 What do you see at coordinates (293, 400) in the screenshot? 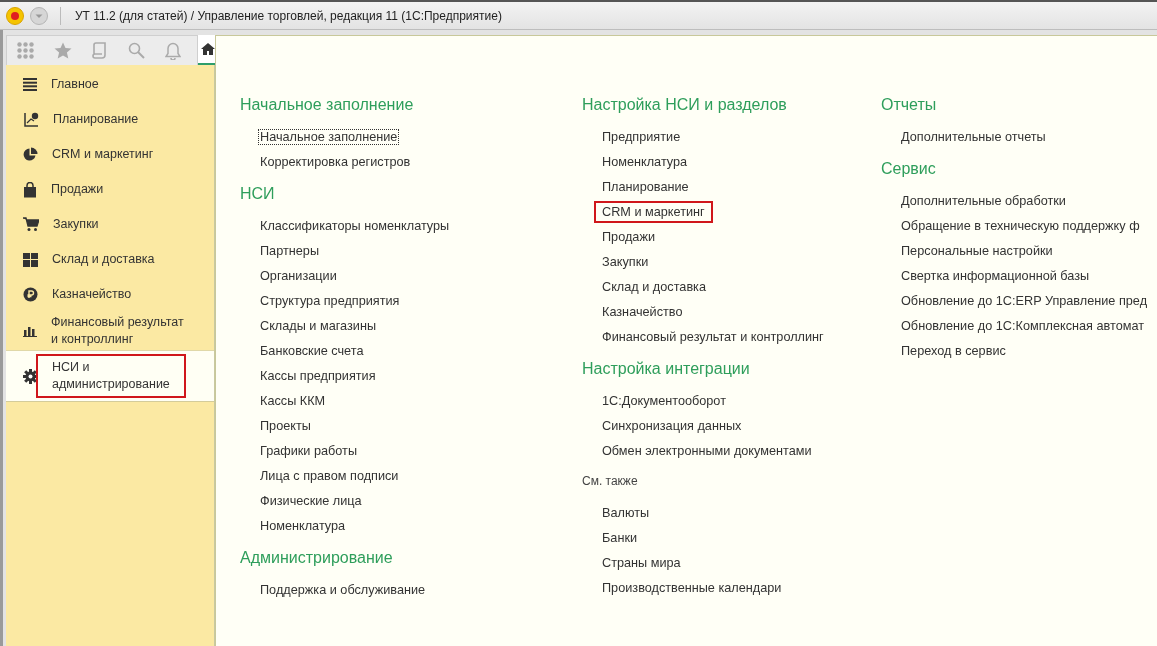
I see `menu-link: Кассы ККМ` at bounding box center [293, 400].